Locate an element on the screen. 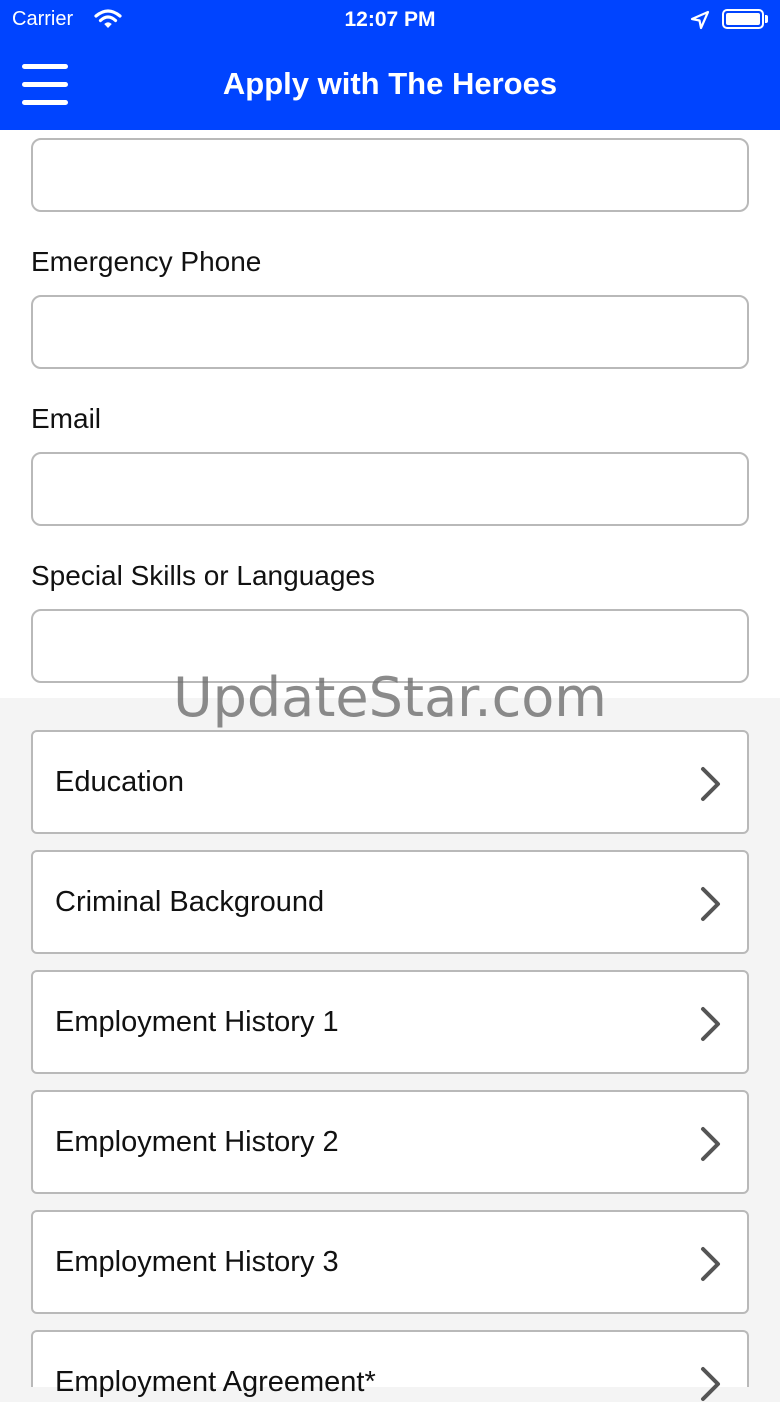 This screenshot has width=780, height=1402. clock: 12:07 PM is located at coordinates (390, 19).